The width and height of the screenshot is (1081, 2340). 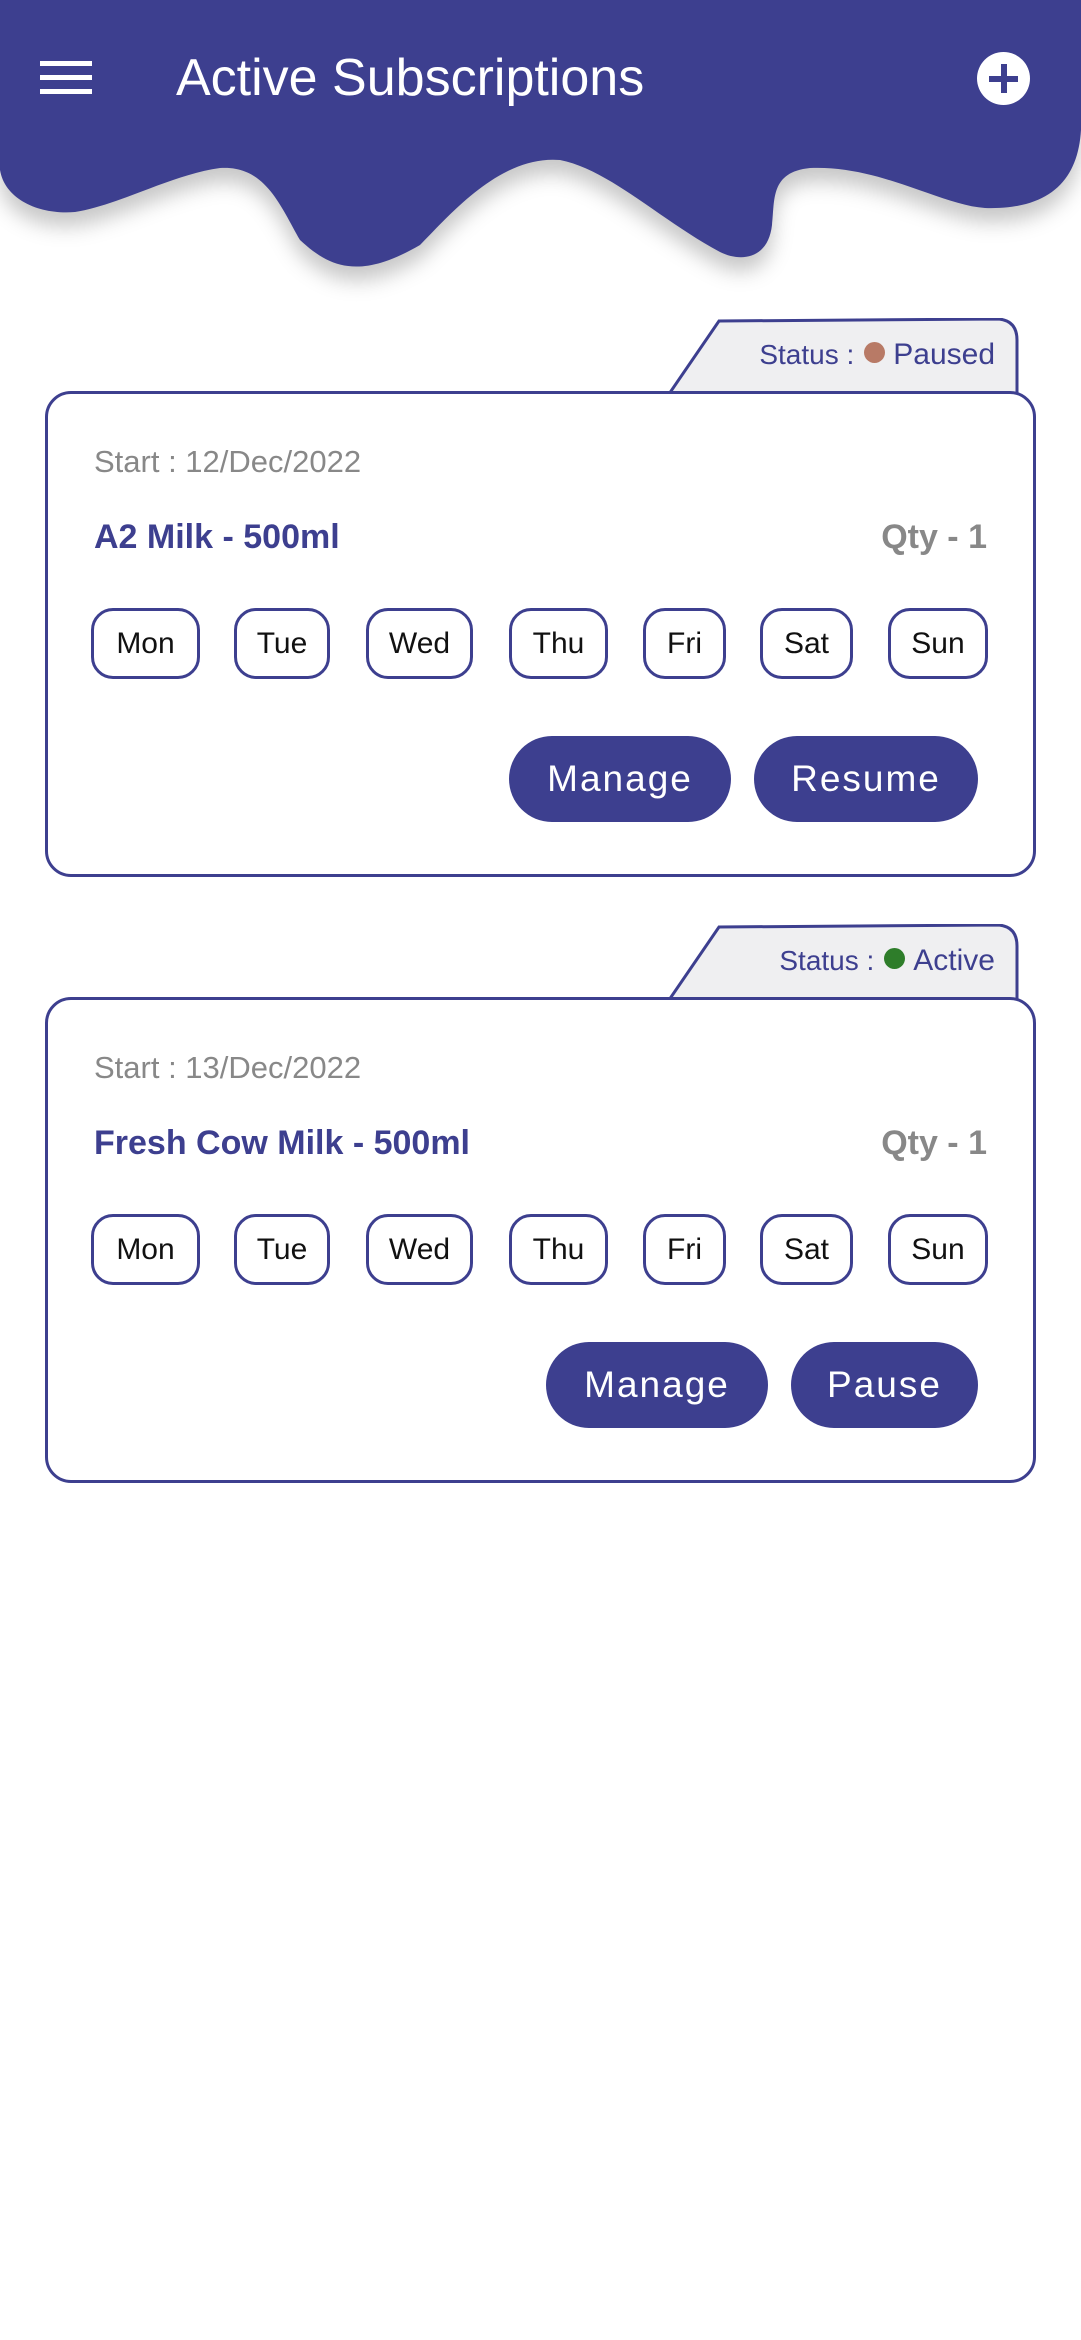 I want to click on status-badge: Status : Active, so click(x=887, y=961).